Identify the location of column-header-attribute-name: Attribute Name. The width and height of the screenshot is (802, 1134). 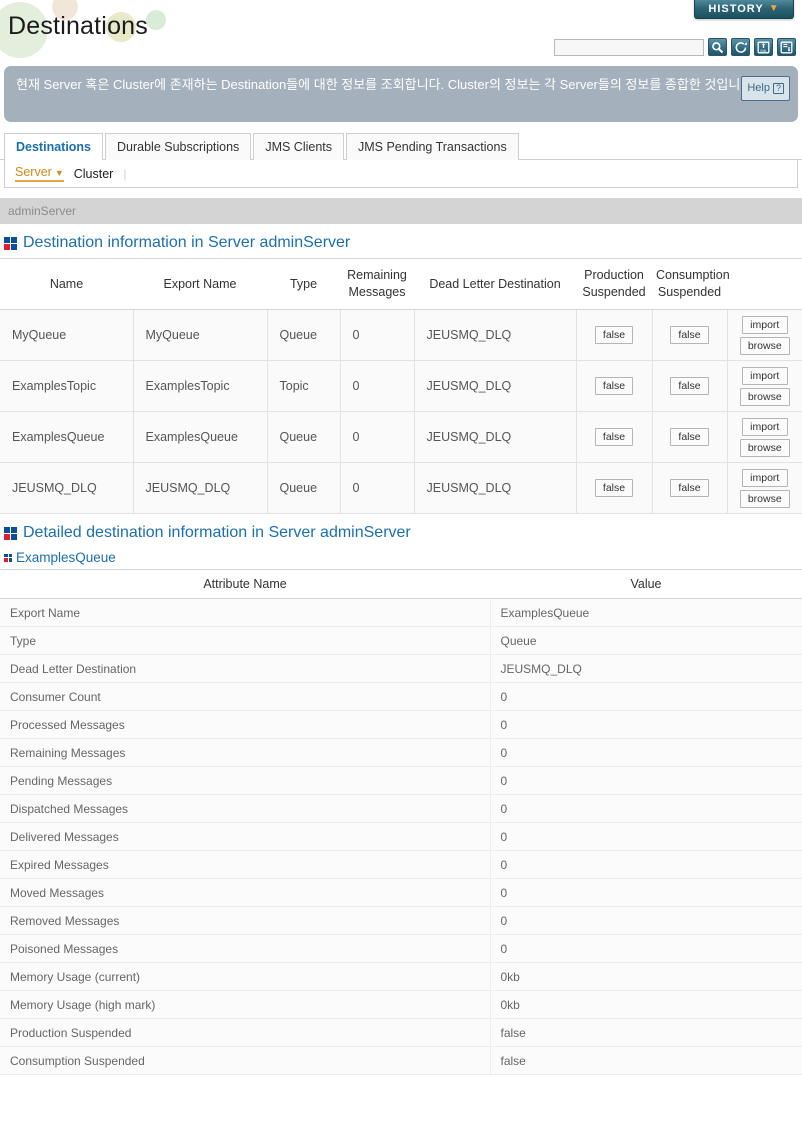
(245, 584).